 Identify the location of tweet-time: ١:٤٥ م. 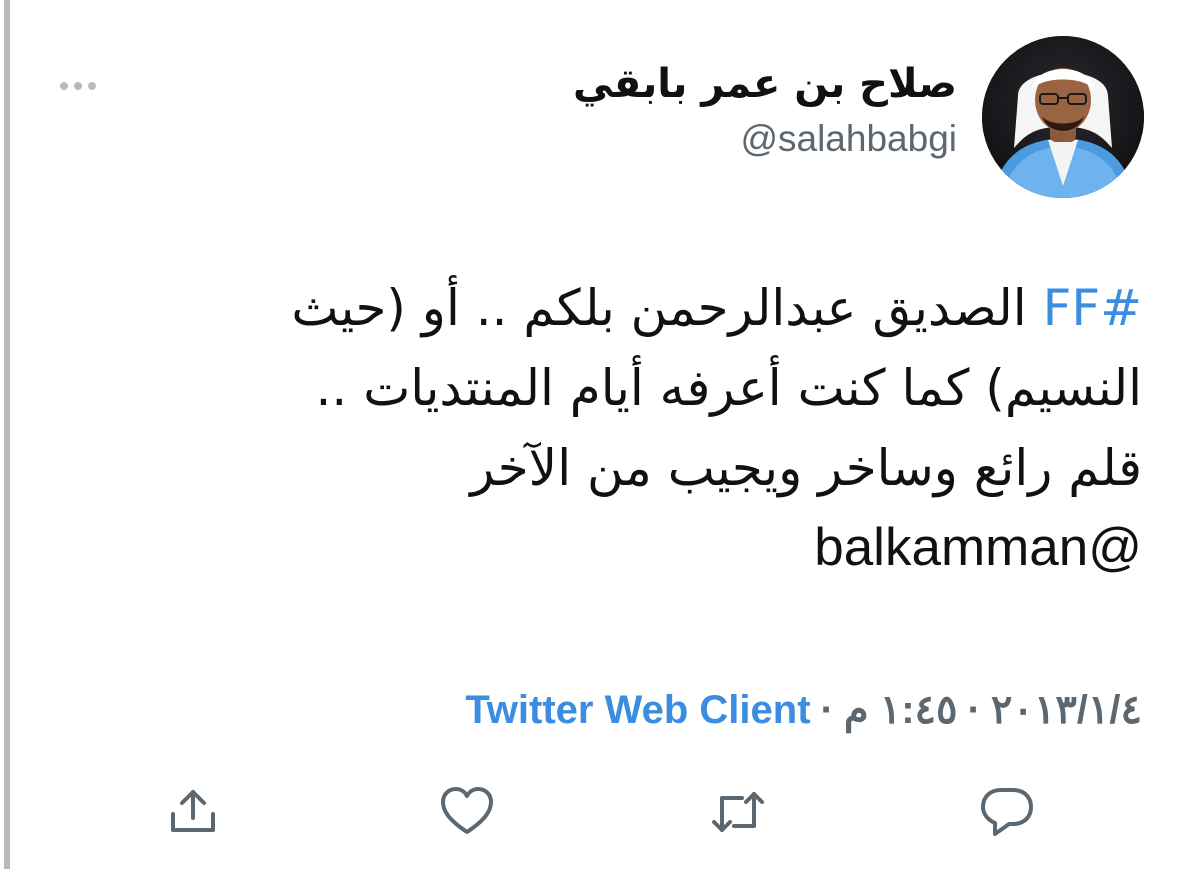
(901, 710).